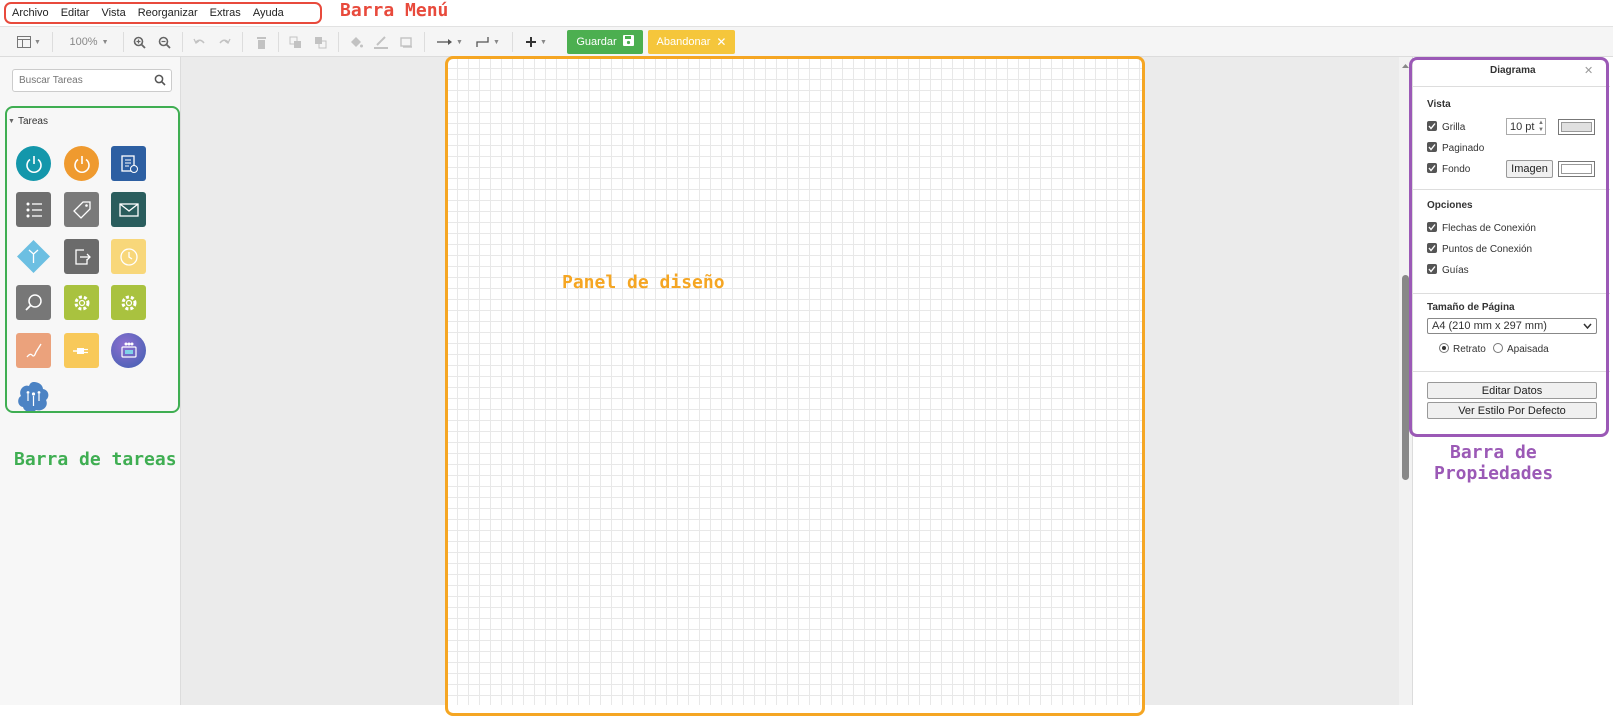 This screenshot has height=716, width=1613. I want to click on shadow-button, so click(406, 42).